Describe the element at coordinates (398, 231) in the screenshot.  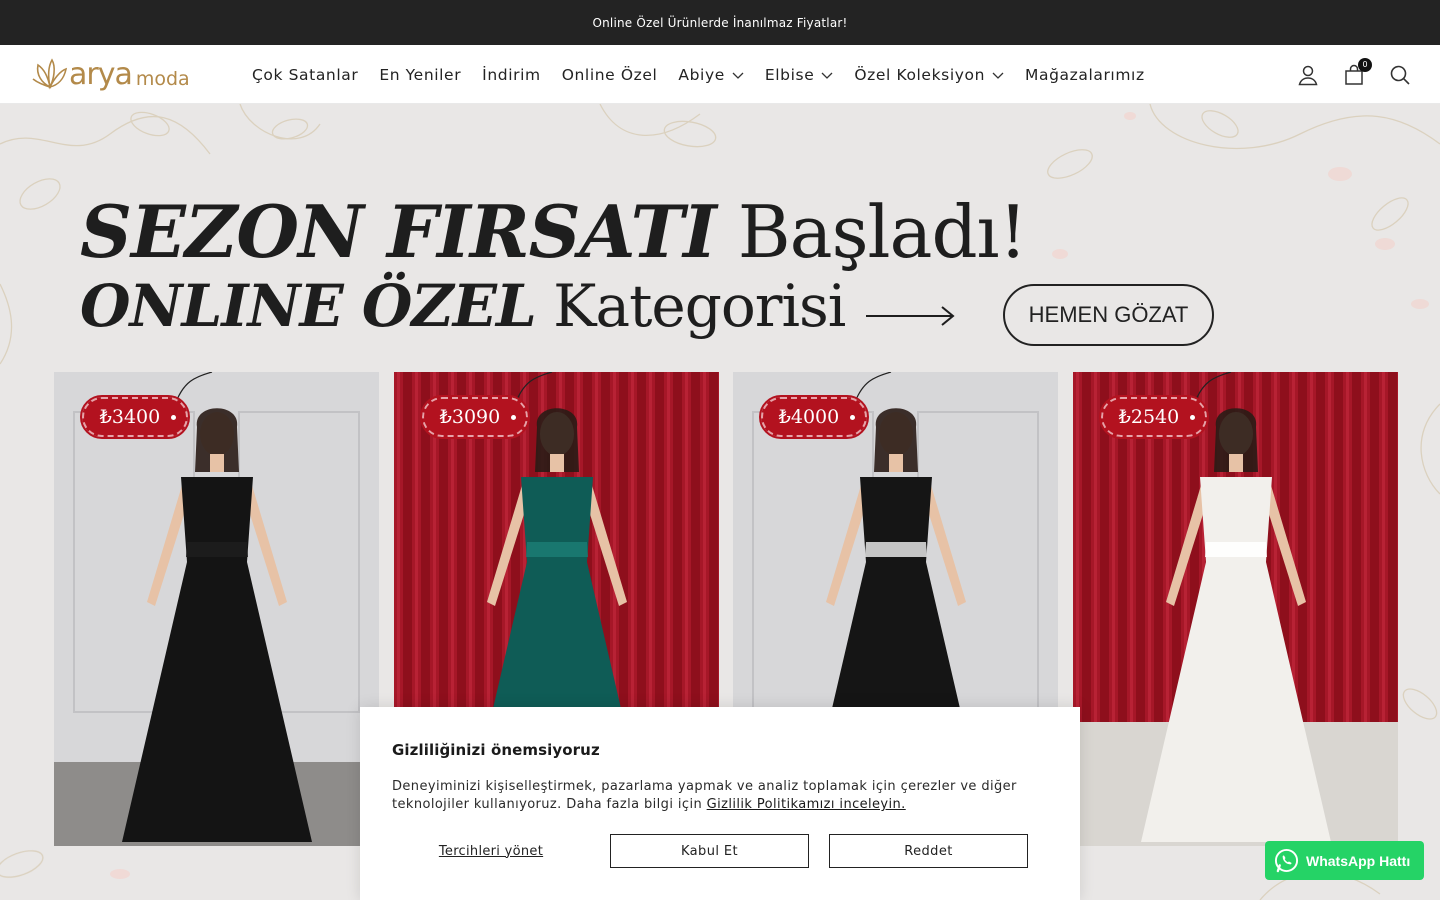
I see `hero-headline-bold: SEZON FIRSATI` at that location.